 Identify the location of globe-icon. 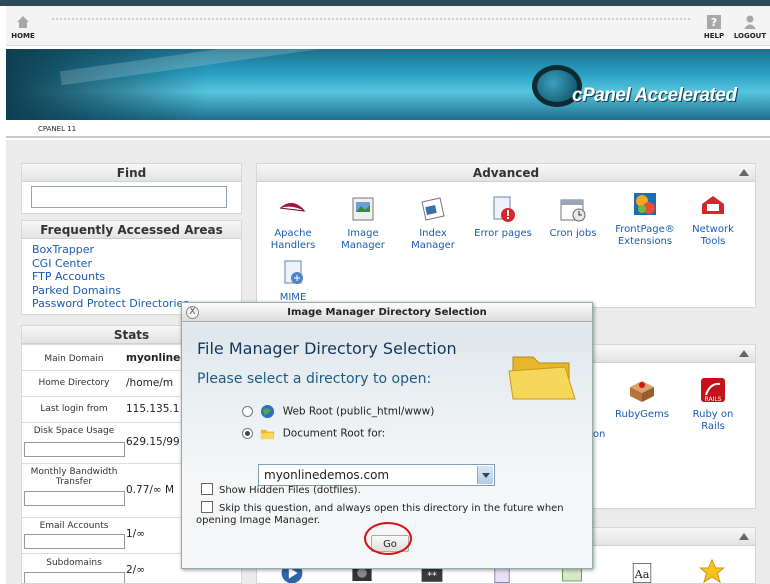
(268, 411).